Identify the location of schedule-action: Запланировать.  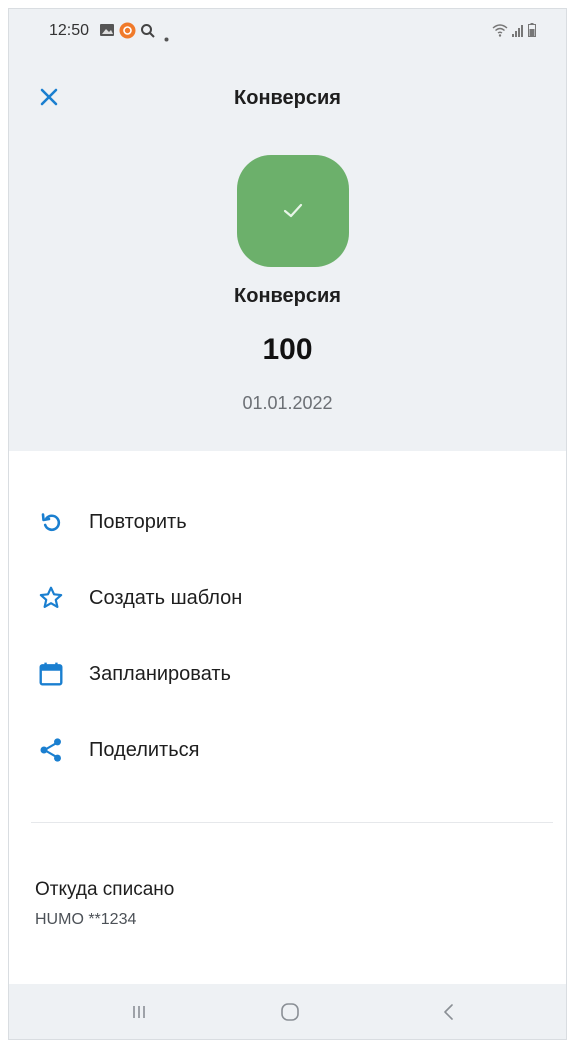
(287, 674).